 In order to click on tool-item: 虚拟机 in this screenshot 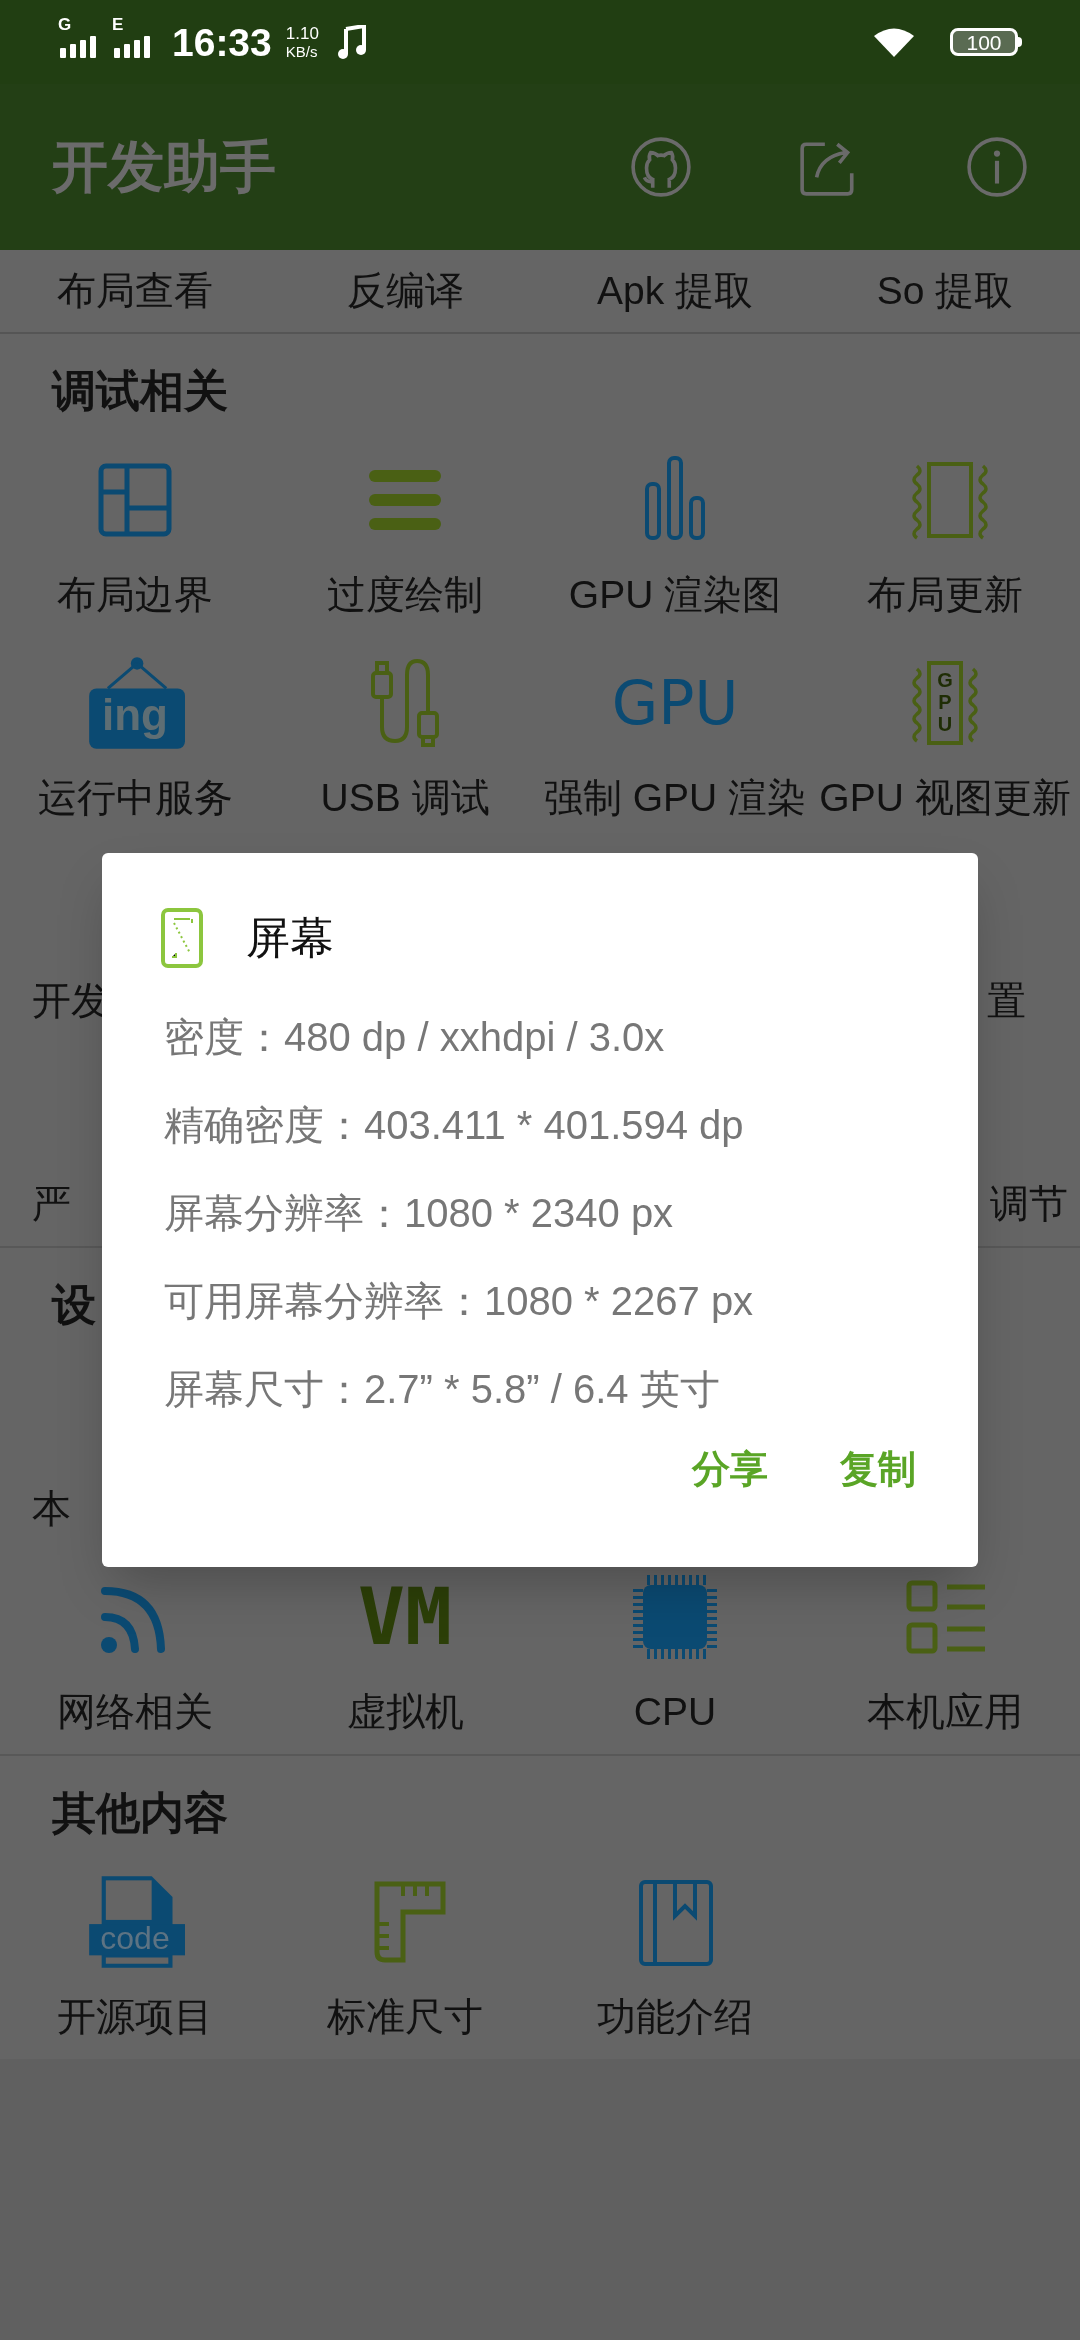, I will do `click(405, 1712)`.